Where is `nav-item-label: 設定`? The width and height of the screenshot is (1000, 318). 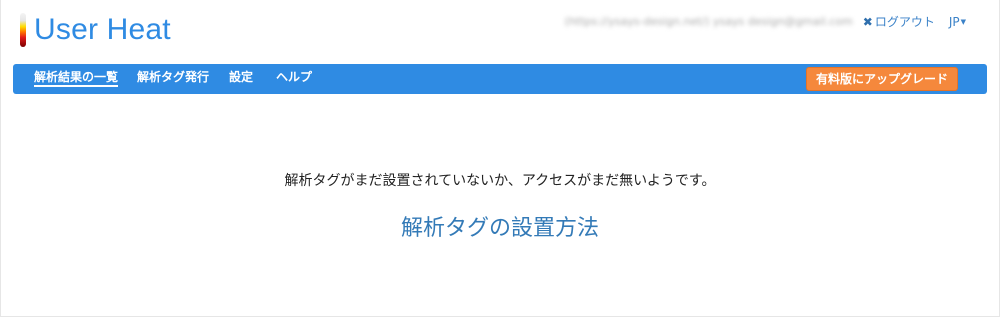 nav-item-label: 設定 is located at coordinates (241, 77).